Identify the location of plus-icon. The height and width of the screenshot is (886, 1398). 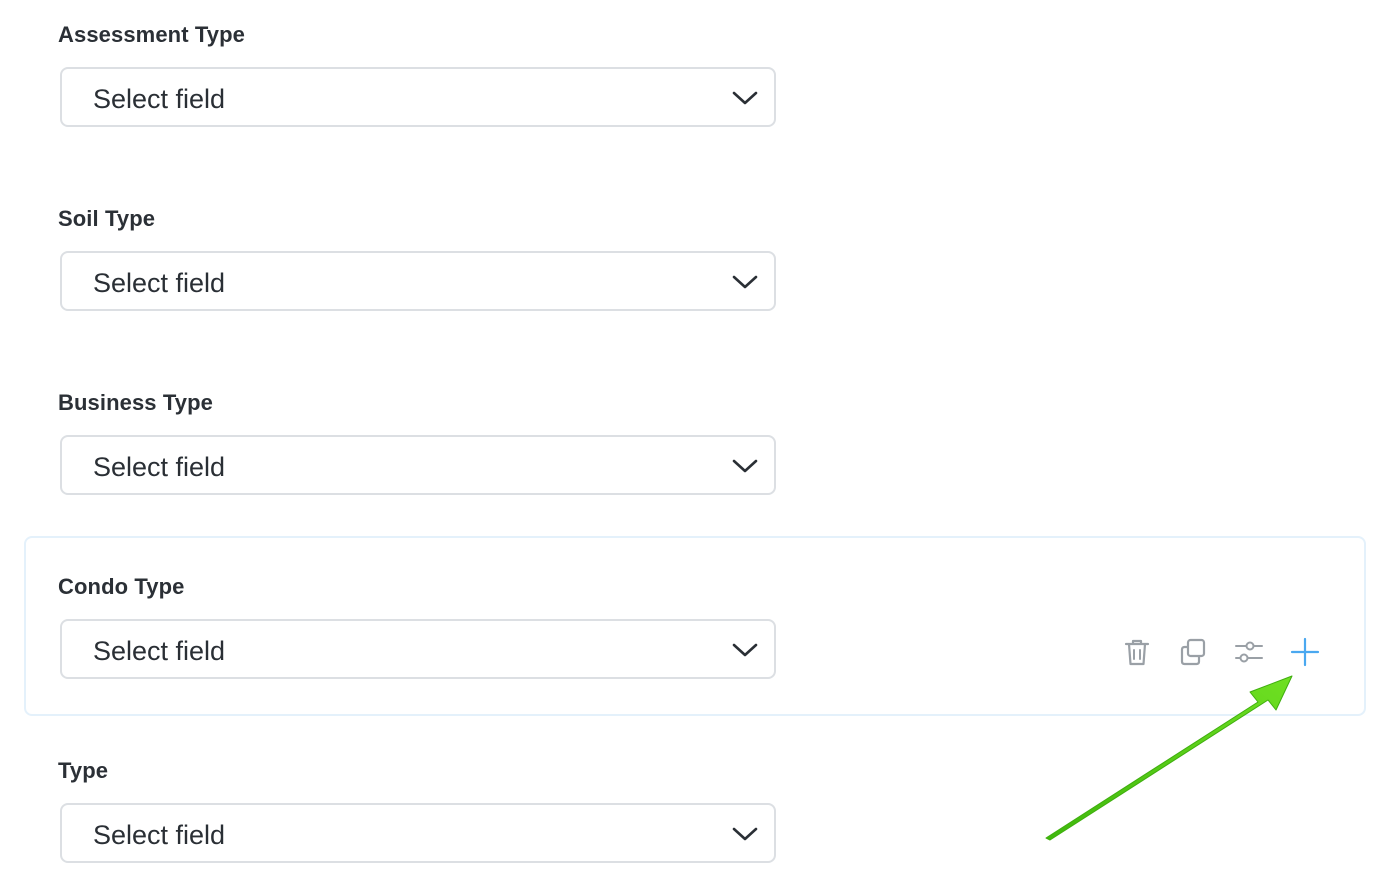
(1305, 652).